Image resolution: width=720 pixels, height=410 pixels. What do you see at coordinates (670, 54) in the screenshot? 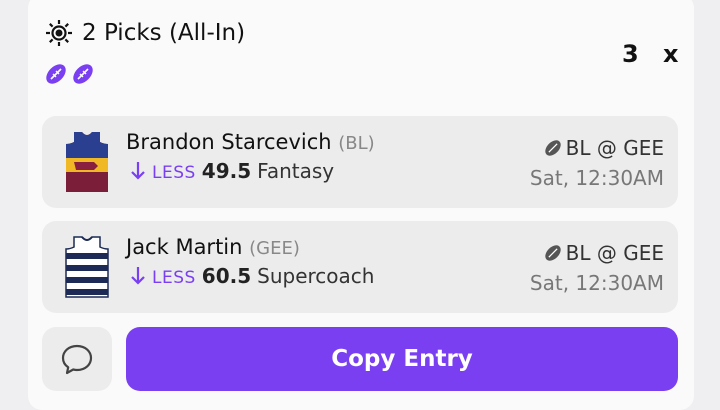
I see `close-button: x` at bounding box center [670, 54].